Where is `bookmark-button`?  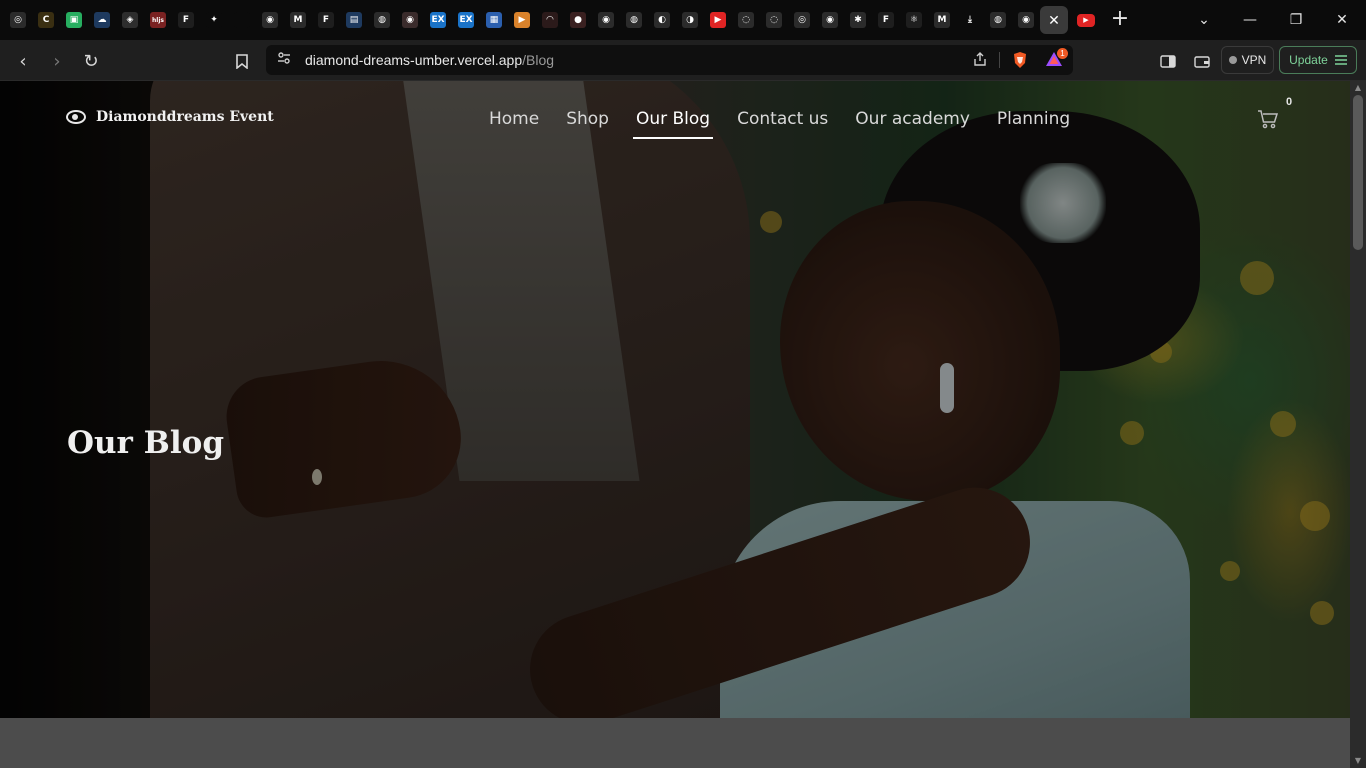 bookmark-button is located at coordinates (242, 61).